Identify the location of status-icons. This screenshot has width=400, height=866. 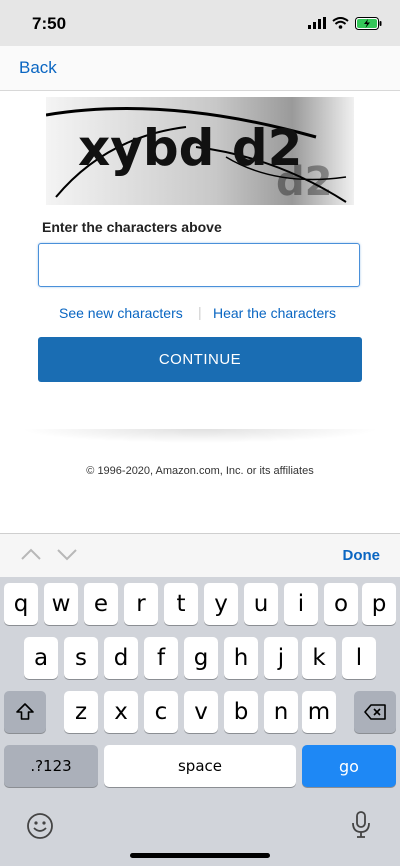
(345, 23).